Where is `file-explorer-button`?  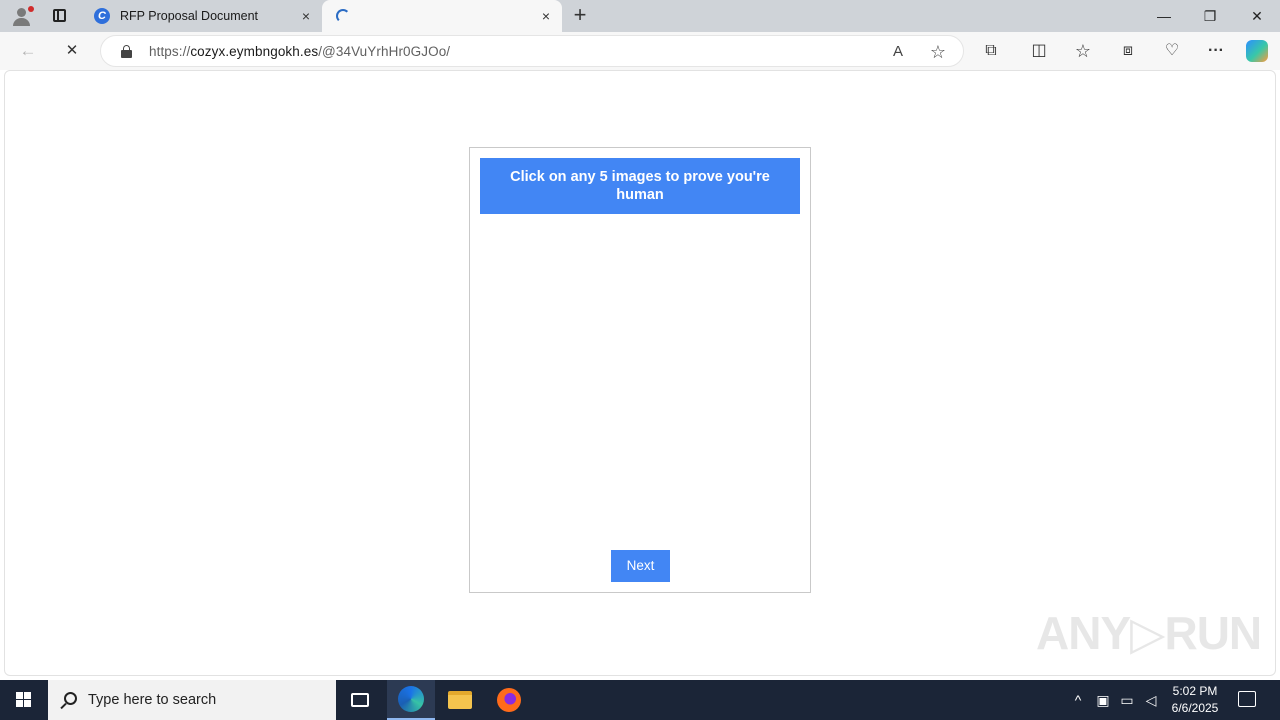
file-explorer-button is located at coordinates (460, 700).